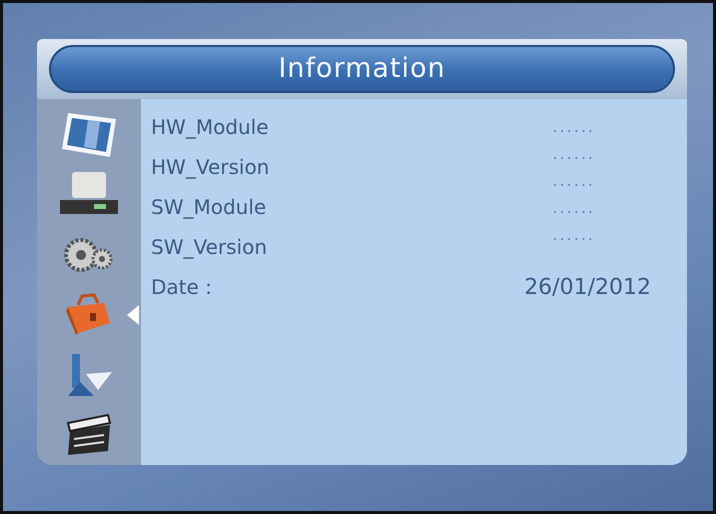 The image size is (716, 514). I want to click on gears-icon, so click(88, 255).